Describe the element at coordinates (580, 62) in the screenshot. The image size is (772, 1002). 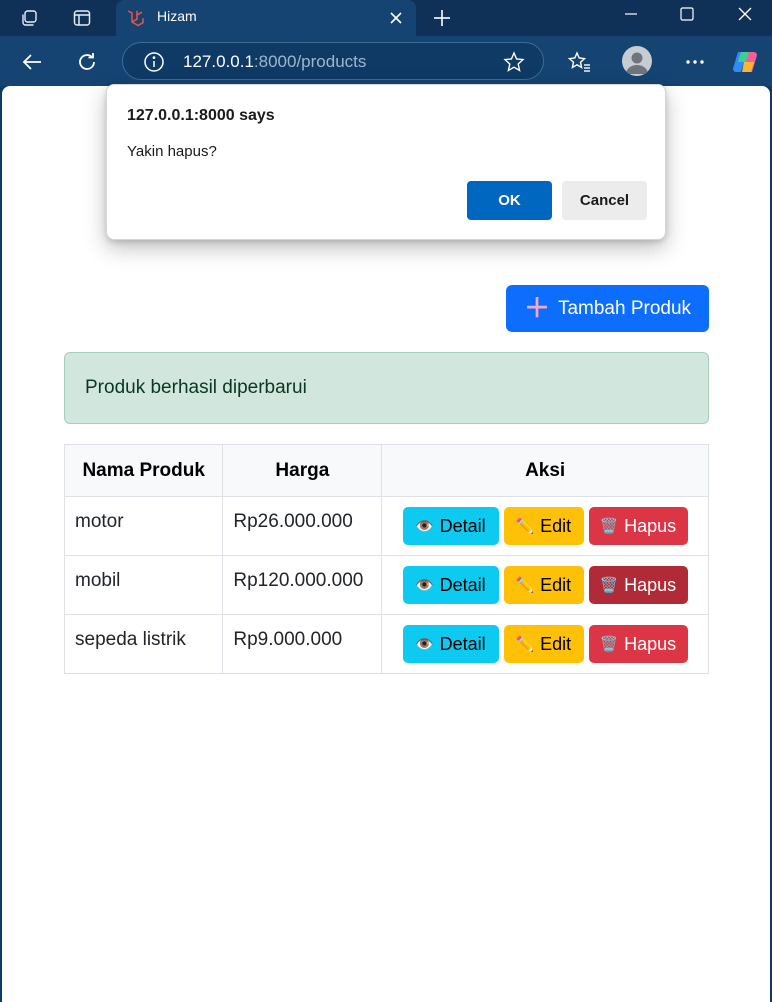
I see `favorites-icon` at that location.